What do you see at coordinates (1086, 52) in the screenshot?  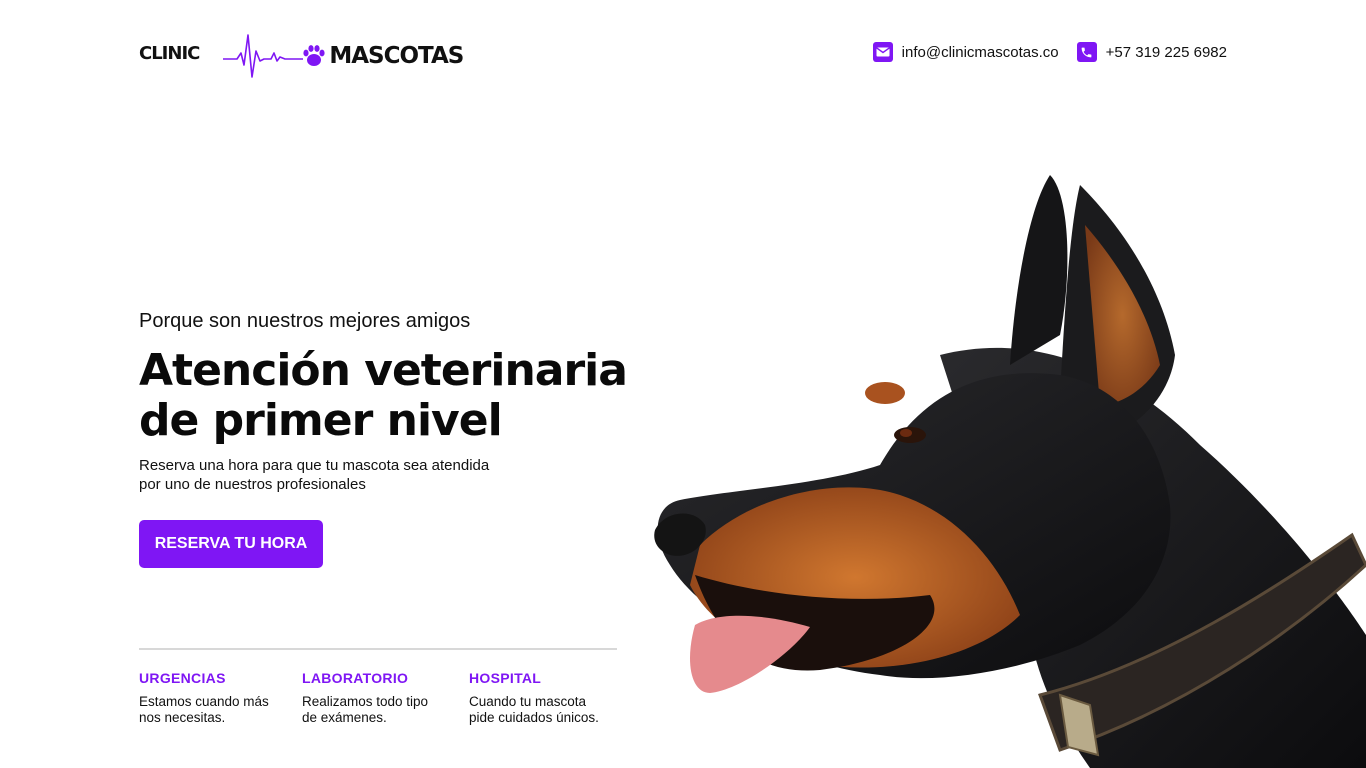 I see `phone-icon` at bounding box center [1086, 52].